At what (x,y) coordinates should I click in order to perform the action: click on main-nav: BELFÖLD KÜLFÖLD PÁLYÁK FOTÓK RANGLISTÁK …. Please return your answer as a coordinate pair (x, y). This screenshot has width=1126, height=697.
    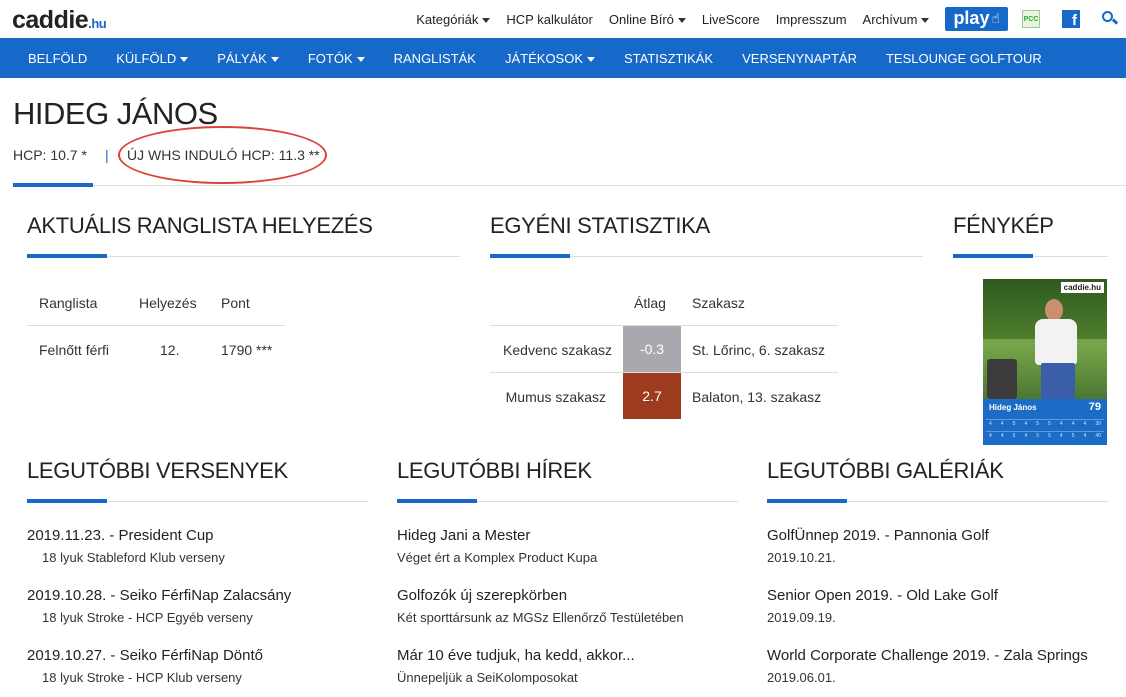
    Looking at the image, I should click on (563, 58).